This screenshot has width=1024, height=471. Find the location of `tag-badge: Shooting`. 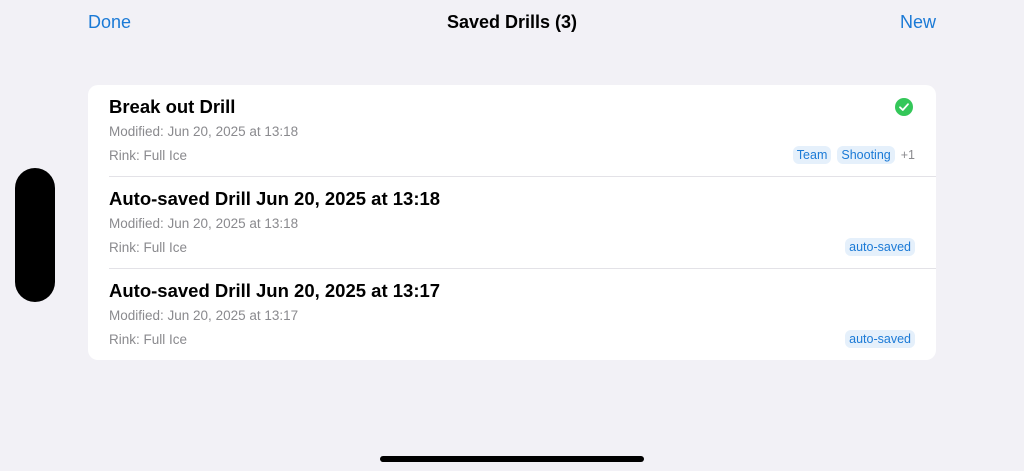

tag-badge: Shooting is located at coordinates (866, 155).